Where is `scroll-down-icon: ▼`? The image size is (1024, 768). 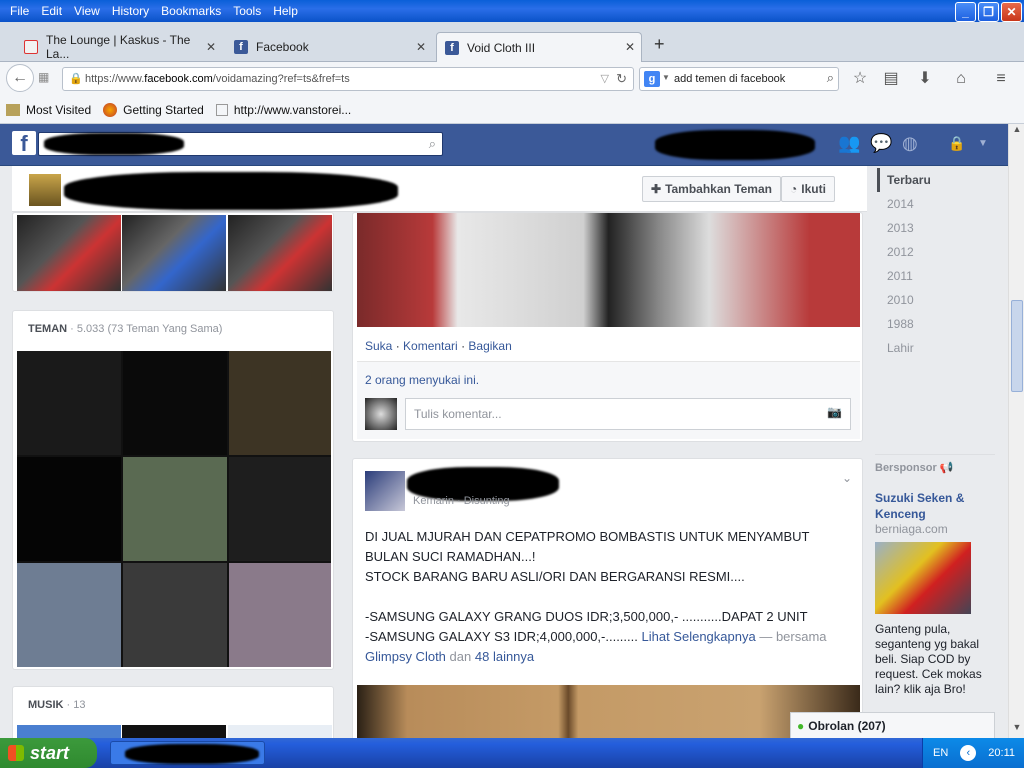 scroll-down-icon: ▼ is located at coordinates (1017, 730).